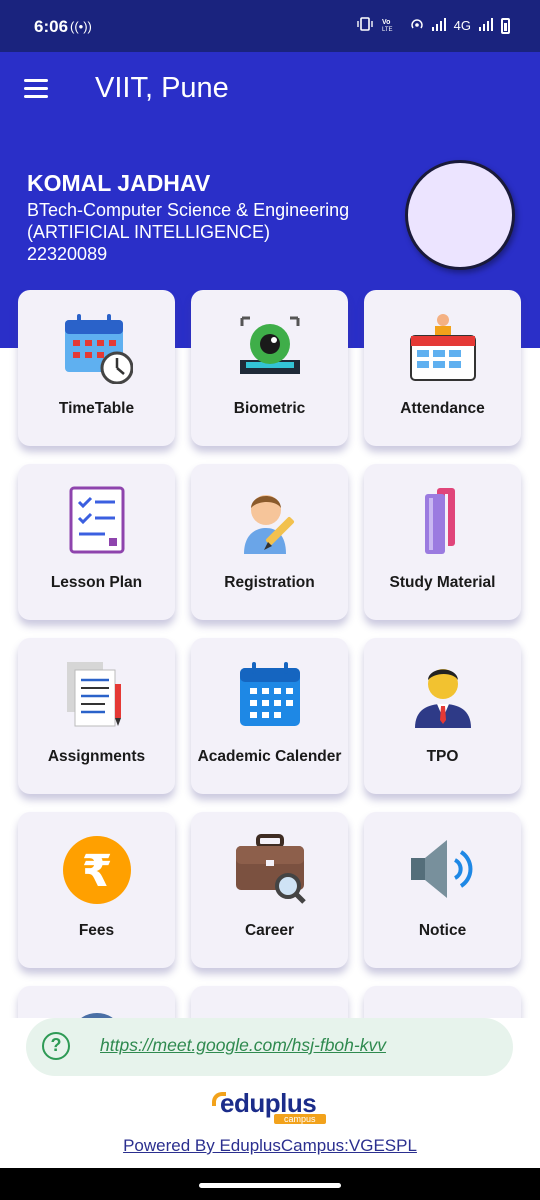  I want to click on status-icons: Vo LTE 4G, so click(433, 25).